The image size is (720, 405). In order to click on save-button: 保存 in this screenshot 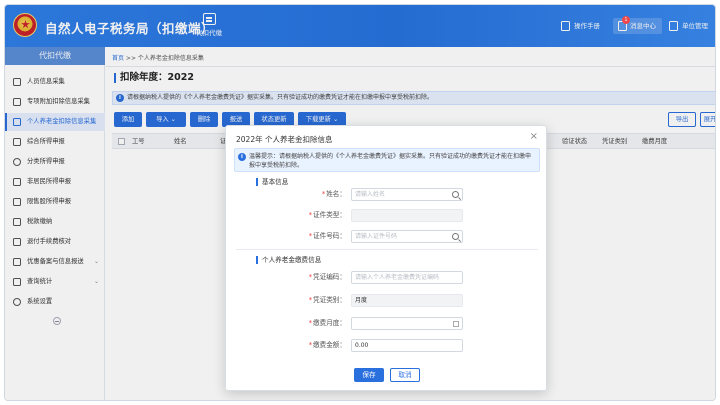, I will do `click(369, 375)`.